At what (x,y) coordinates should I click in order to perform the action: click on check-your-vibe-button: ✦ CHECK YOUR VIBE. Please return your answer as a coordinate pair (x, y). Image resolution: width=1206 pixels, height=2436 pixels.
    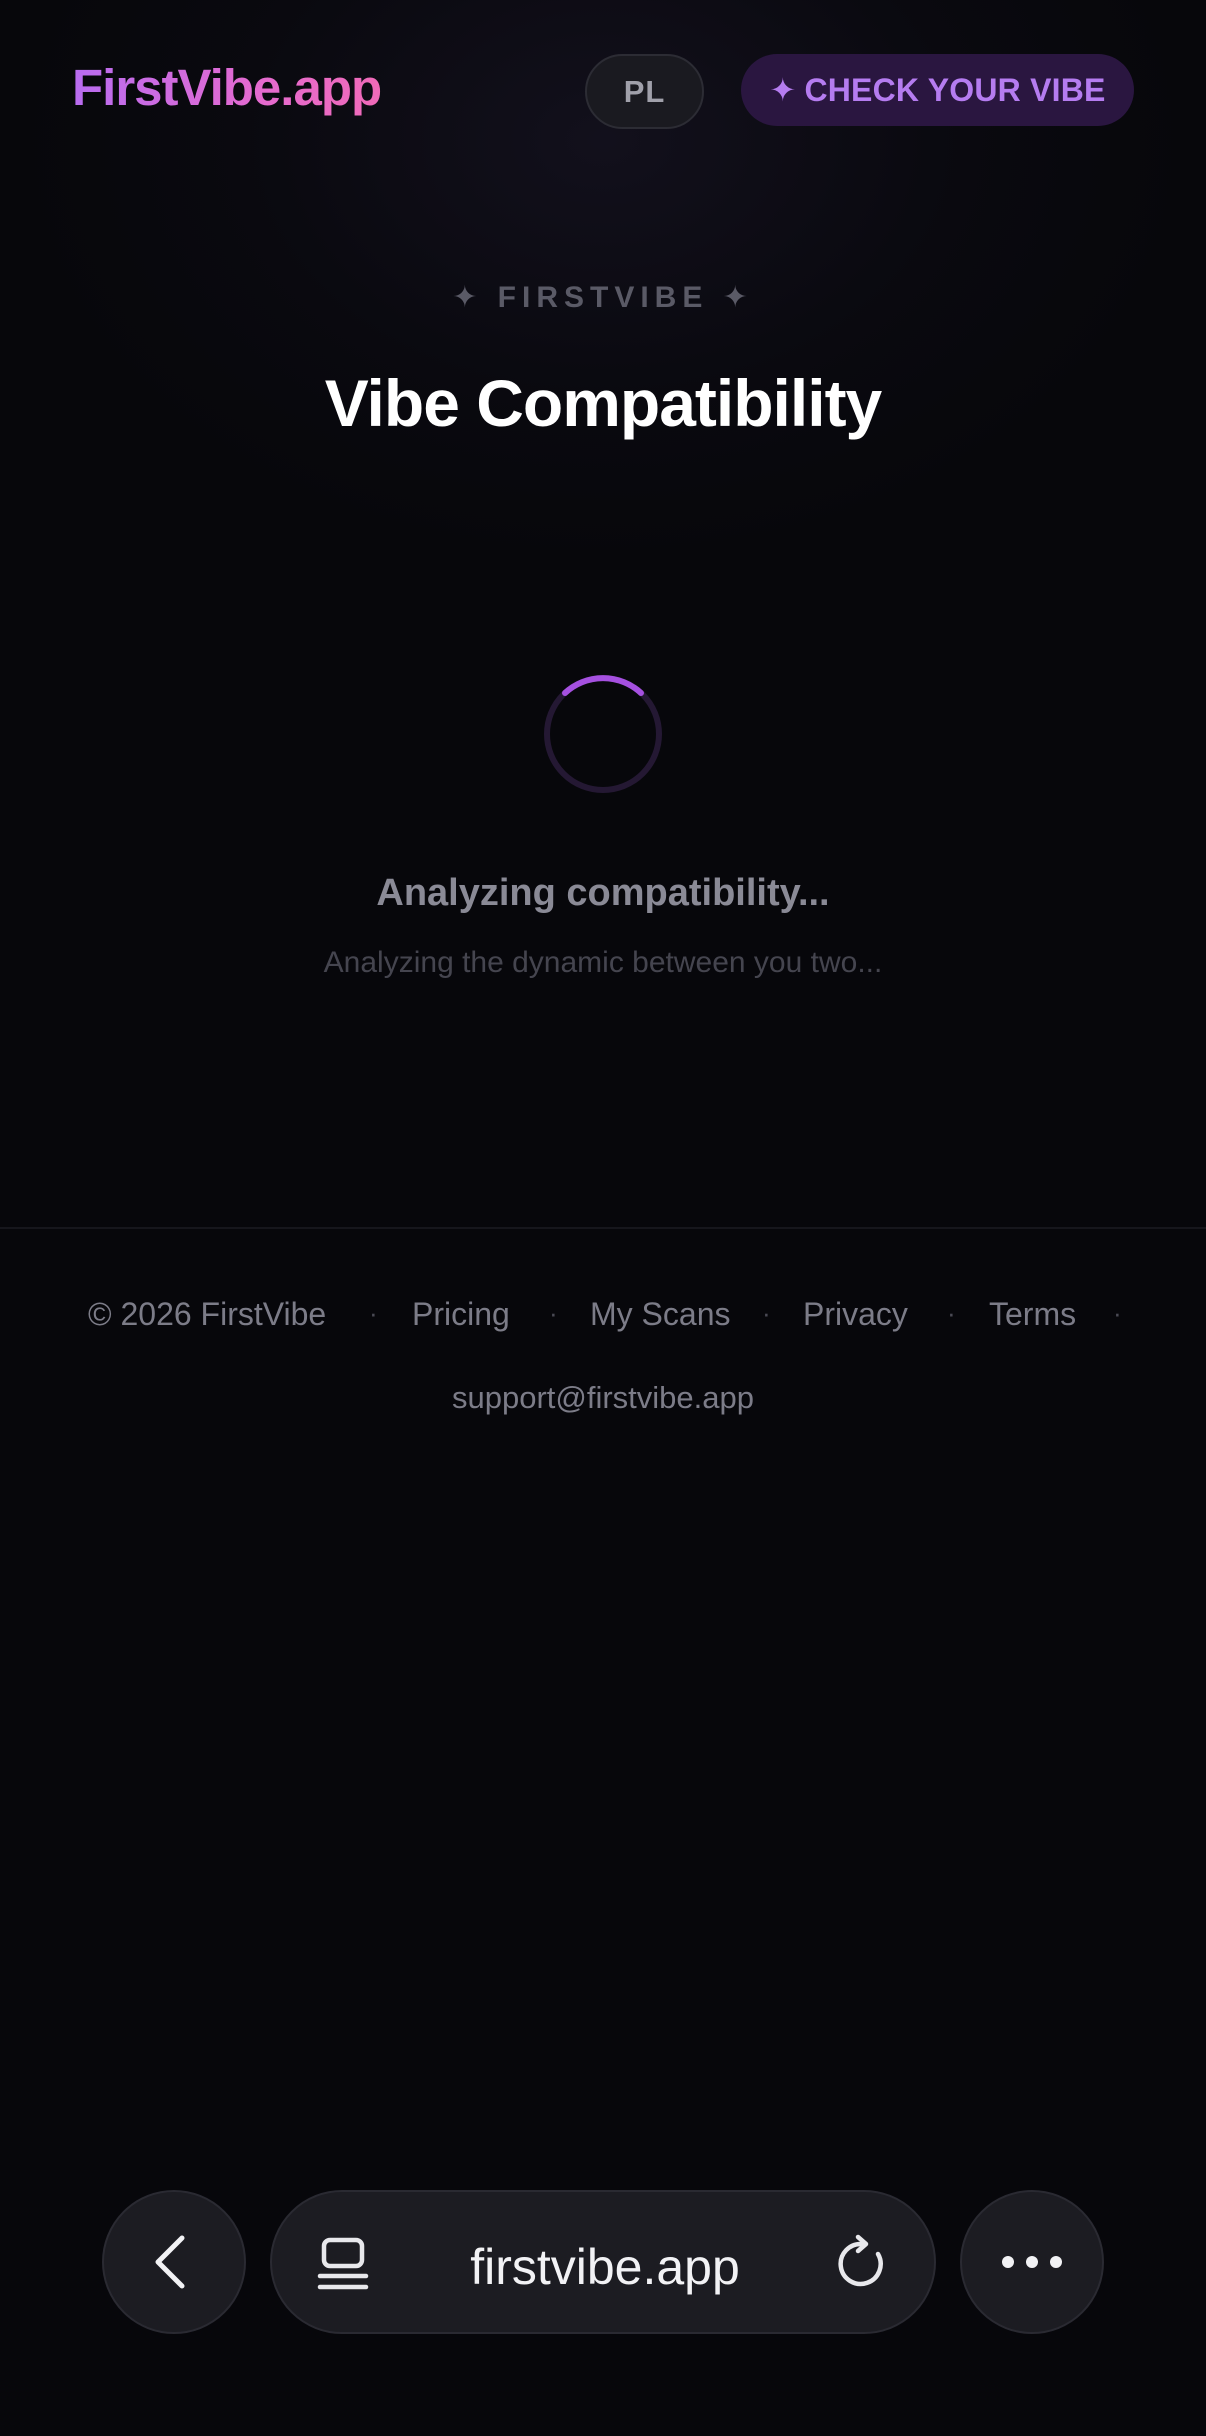
    Looking at the image, I should click on (937, 90).